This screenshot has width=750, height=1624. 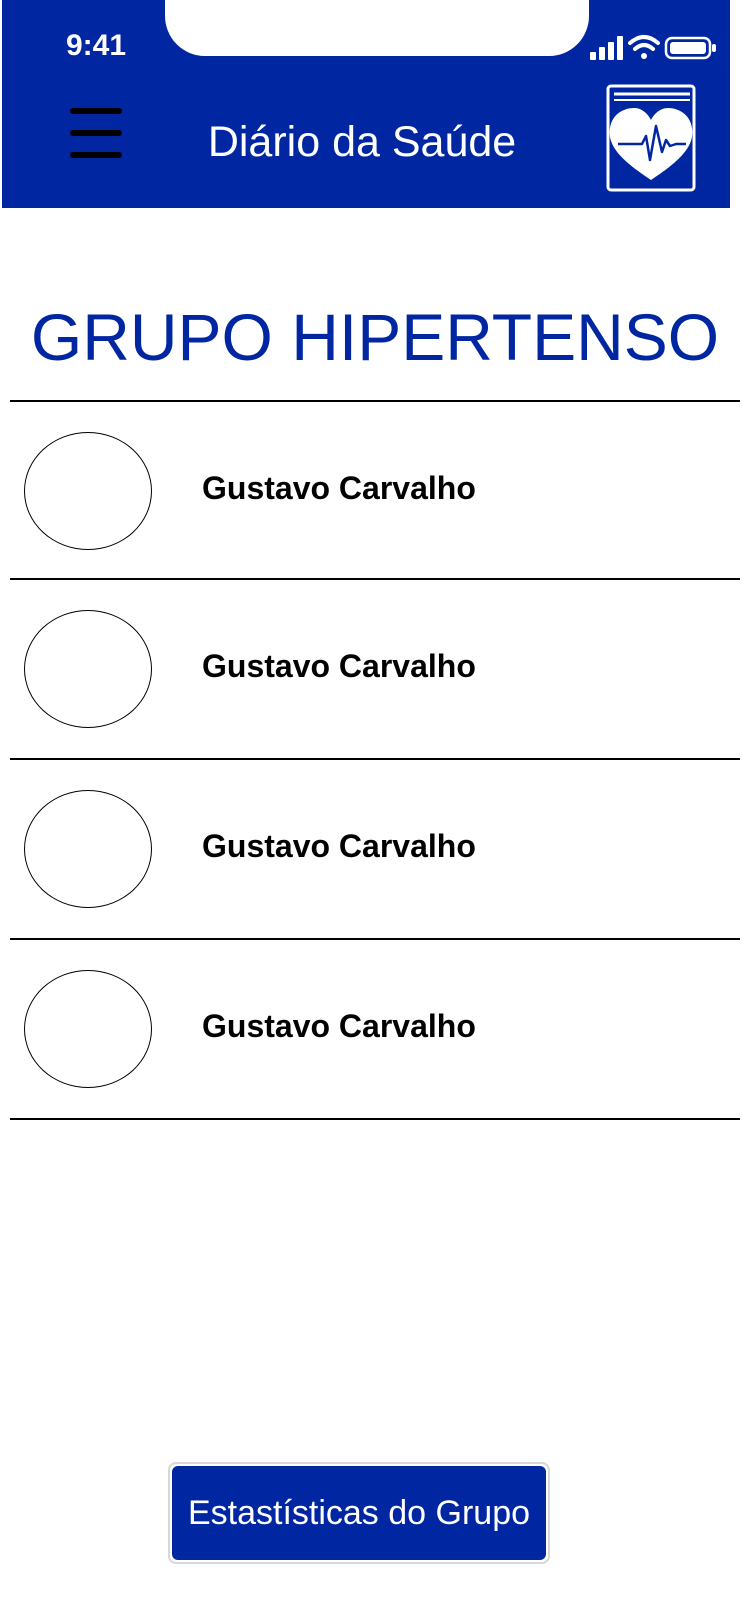 What do you see at coordinates (644, 47) in the screenshot?
I see `wifi-icon` at bounding box center [644, 47].